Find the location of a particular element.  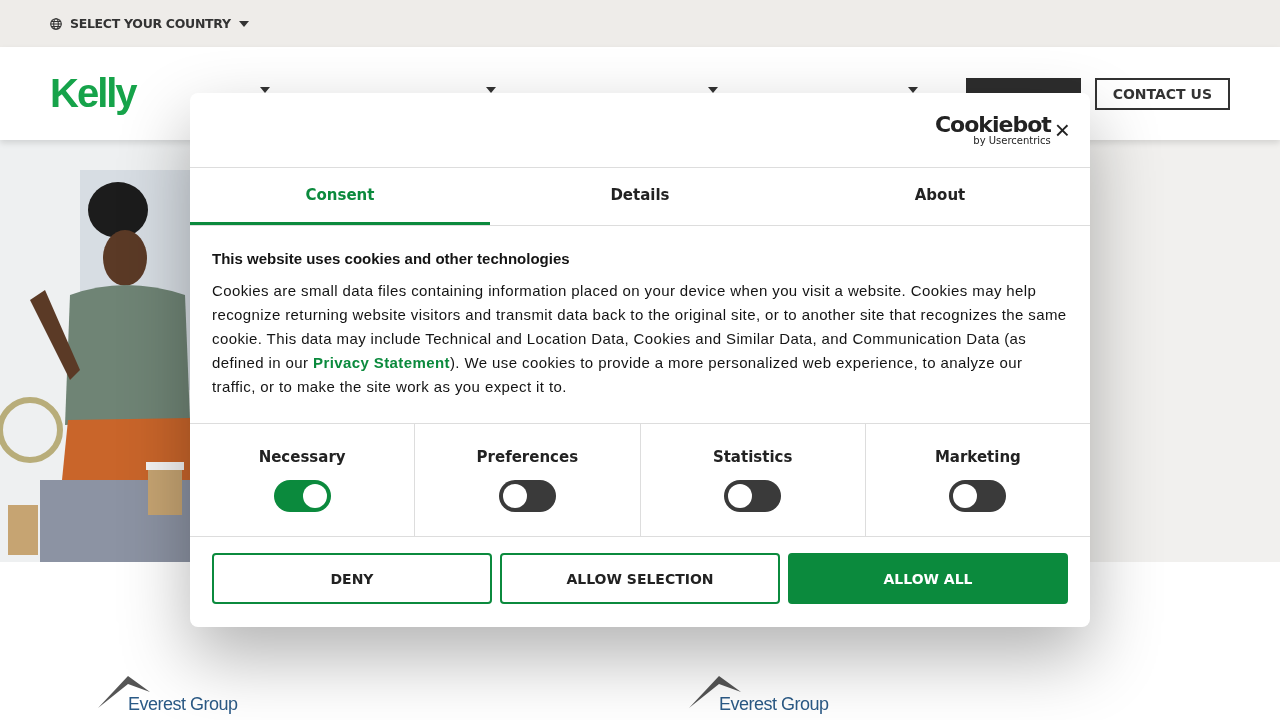

category-label: Marketing is located at coordinates (977, 457).